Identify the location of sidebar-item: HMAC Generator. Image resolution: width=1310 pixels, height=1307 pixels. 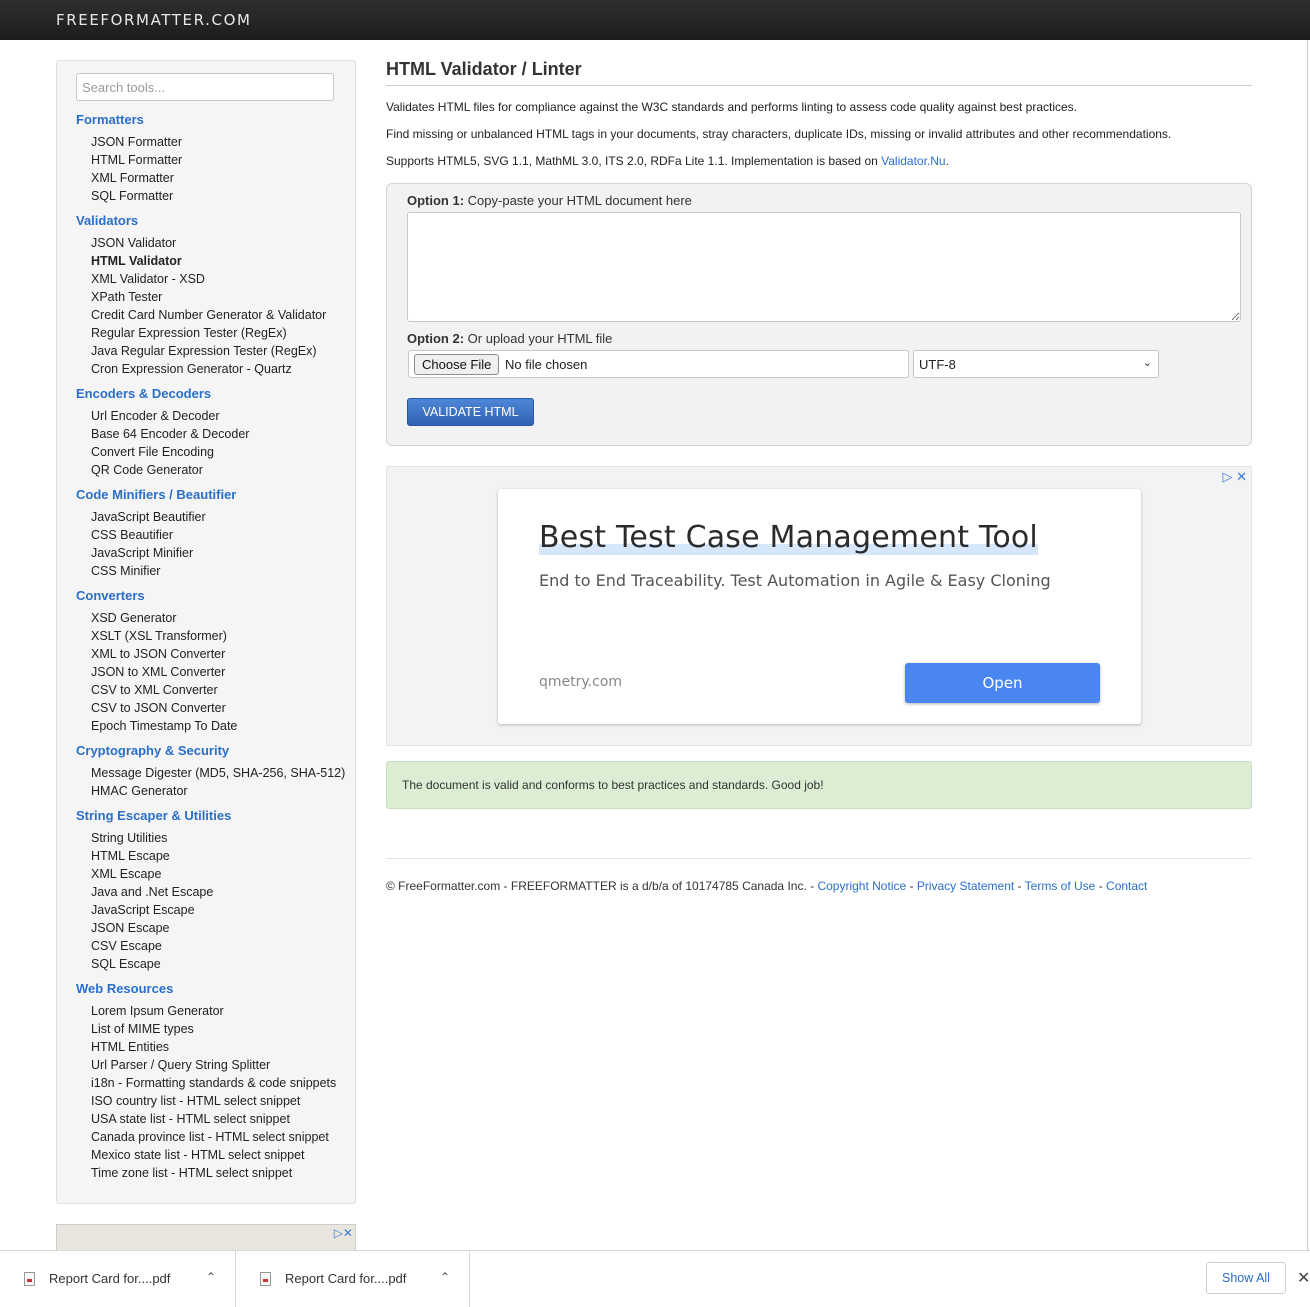
(213, 791).